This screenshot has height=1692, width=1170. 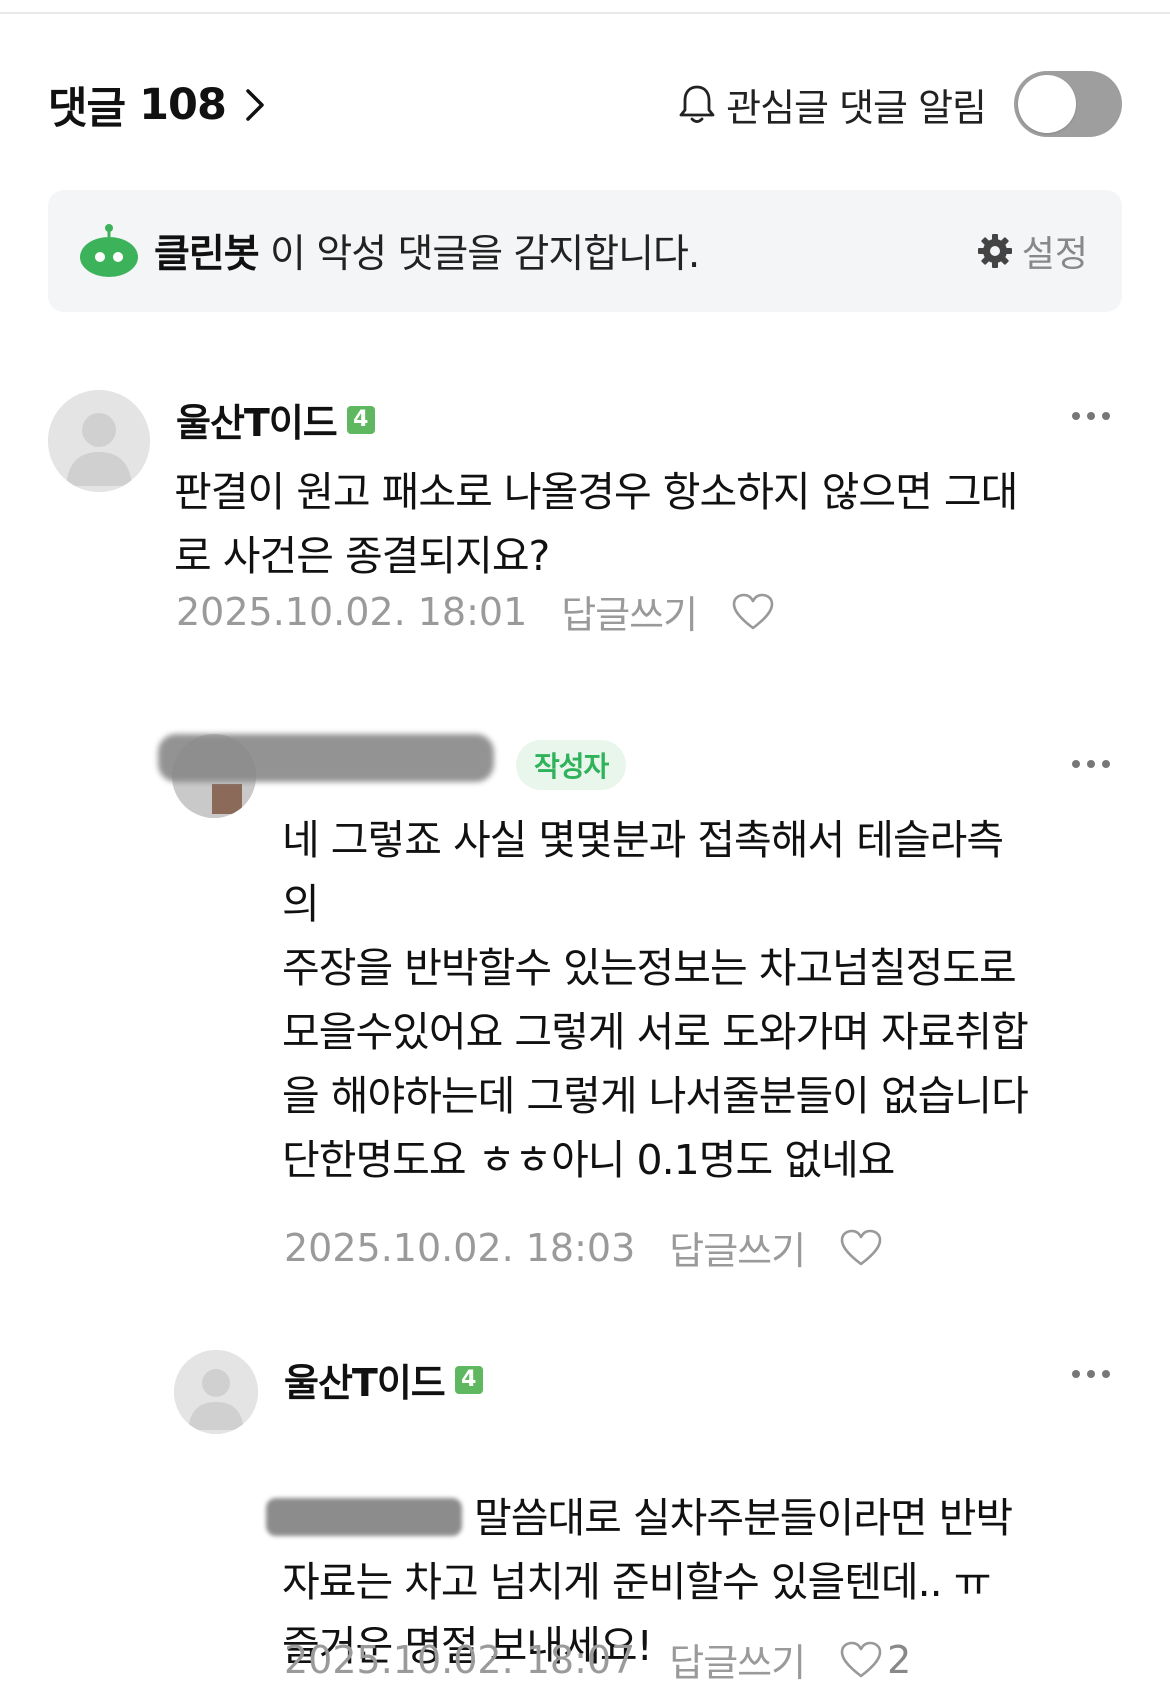 I want to click on top-divider, so click(x=585, y=7).